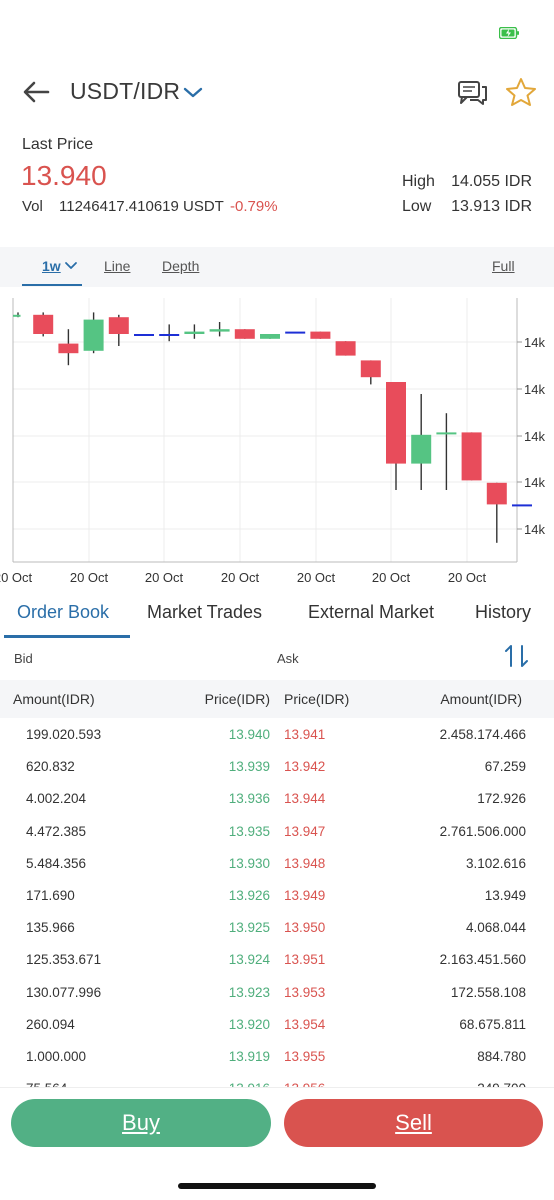  What do you see at coordinates (482, 831) in the screenshot?
I see `ask-amount: 2.761.506.000` at bounding box center [482, 831].